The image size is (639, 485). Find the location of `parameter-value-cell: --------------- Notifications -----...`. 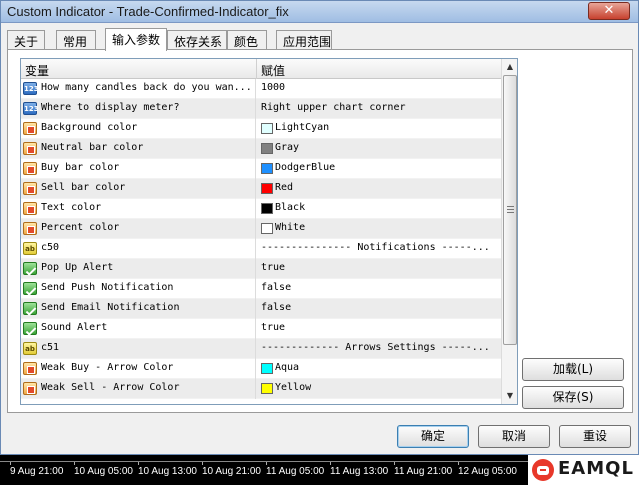

parameter-value-cell: --------------- Notifications -----... is located at coordinates (379, 249).